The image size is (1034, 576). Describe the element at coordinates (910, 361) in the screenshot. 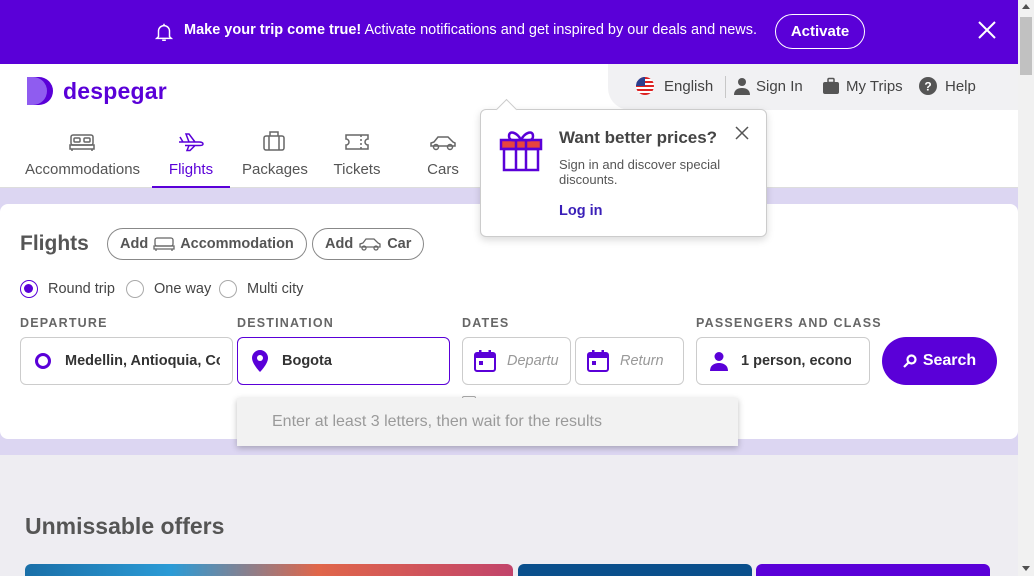

I see `search-icon` at that location.